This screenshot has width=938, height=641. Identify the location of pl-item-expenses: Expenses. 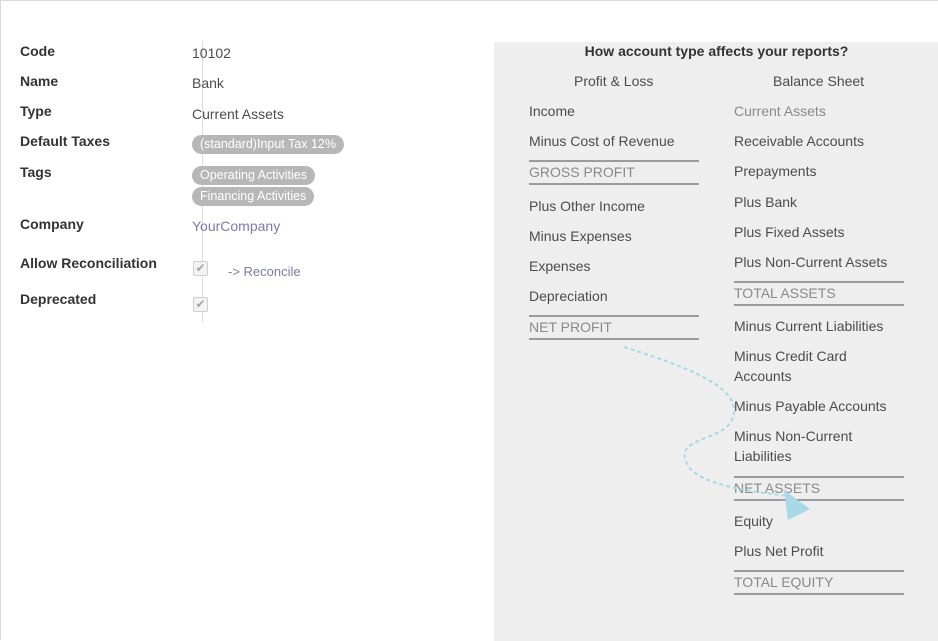
(560, 266).